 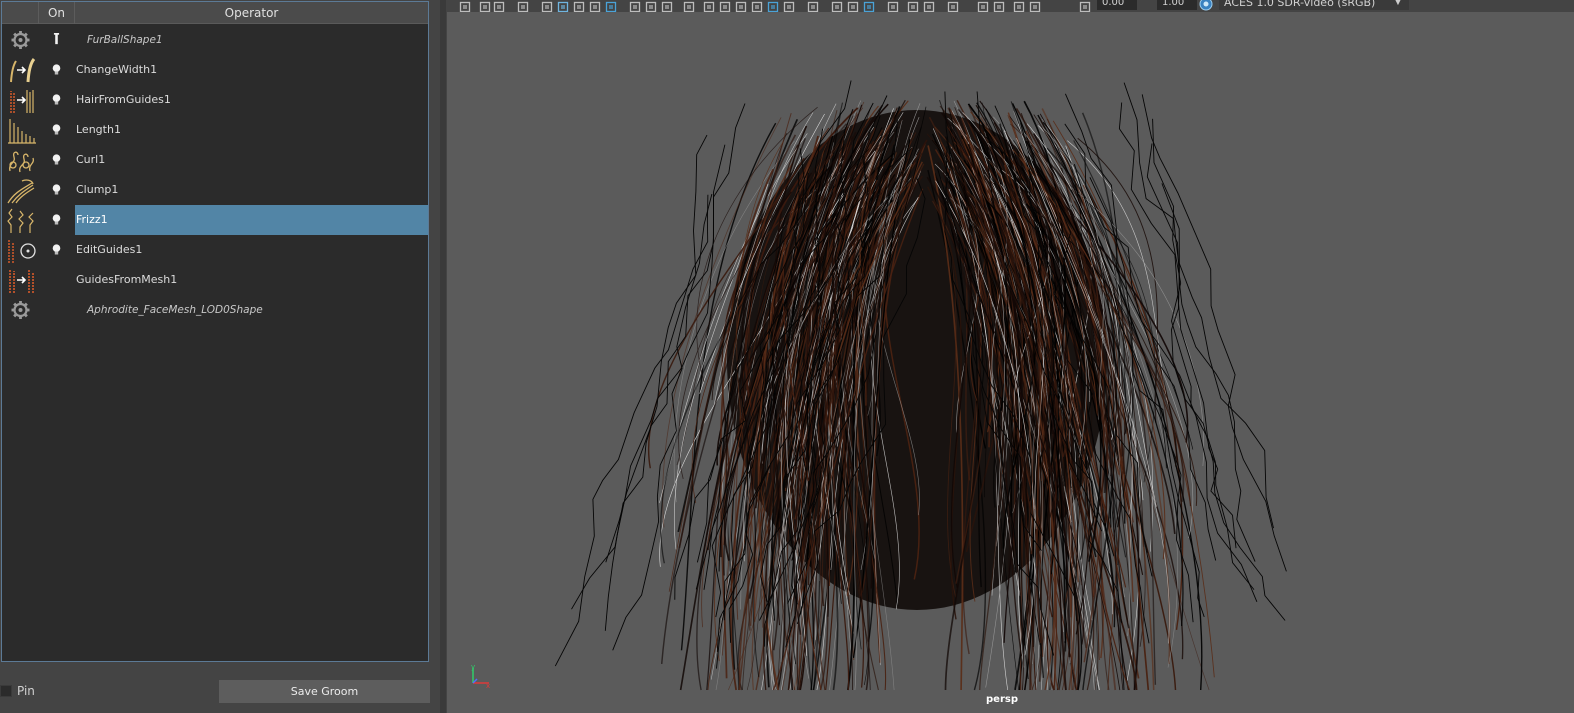 I want to click on gamma-icon, so click(x=1085, y=6).